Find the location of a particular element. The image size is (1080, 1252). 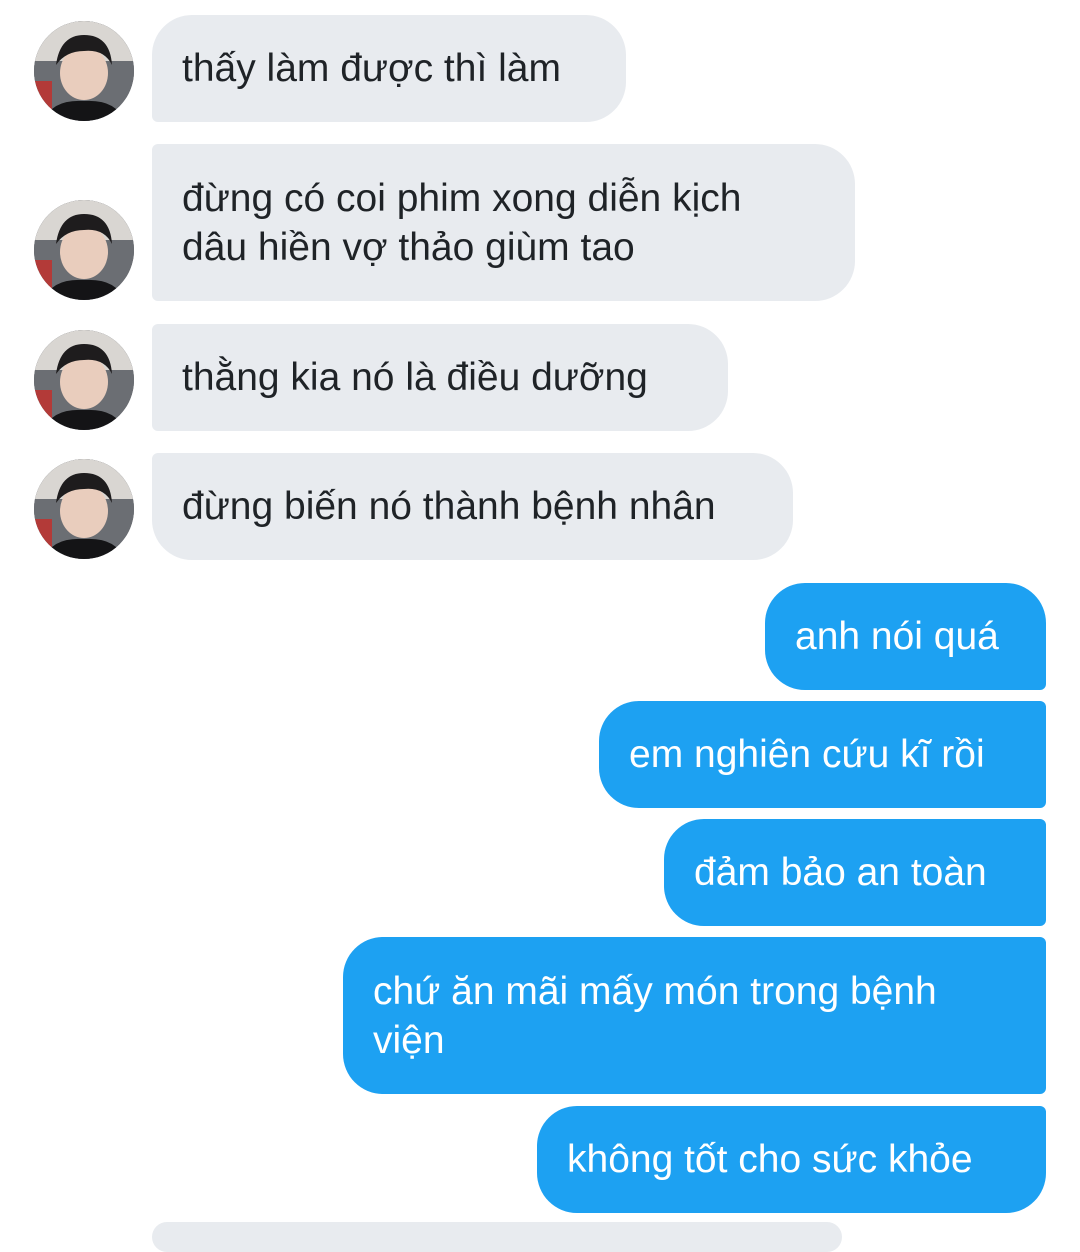

outgoing-message-bubble: anh nói quá is located at coordinates (905, 636).